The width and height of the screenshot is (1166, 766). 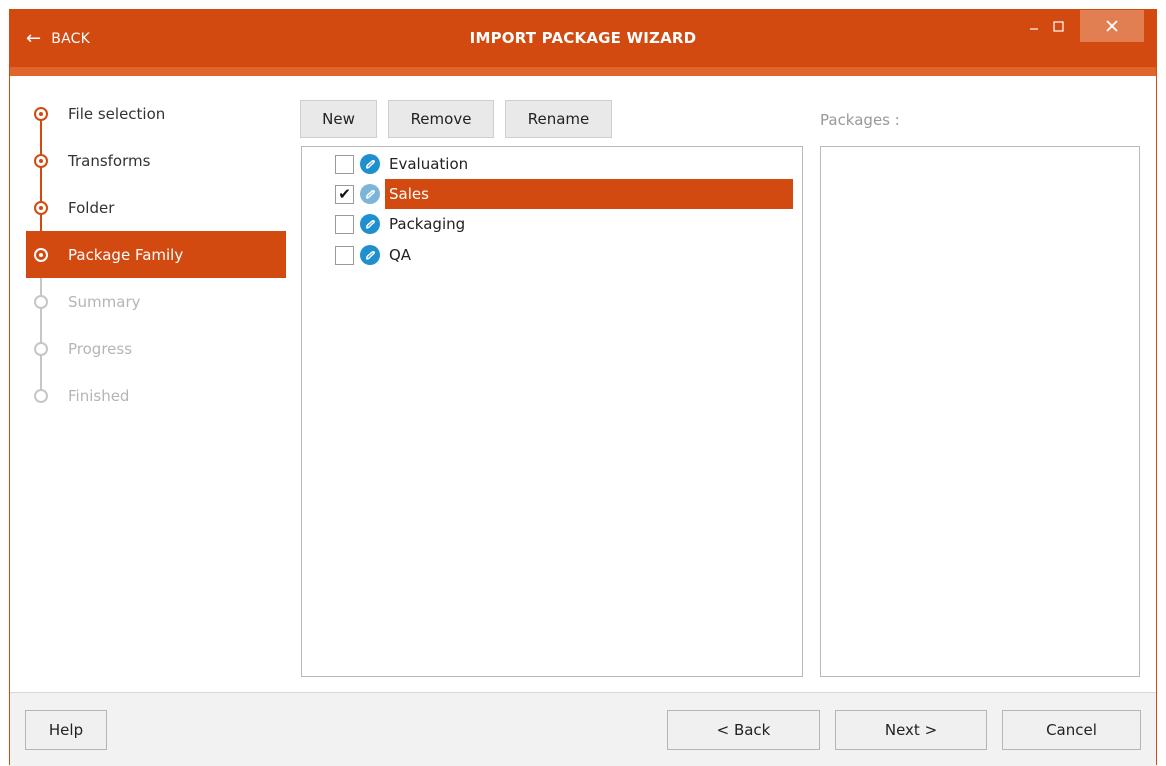 I want to click on list-item-label: QA, so click(x=400, y=255).